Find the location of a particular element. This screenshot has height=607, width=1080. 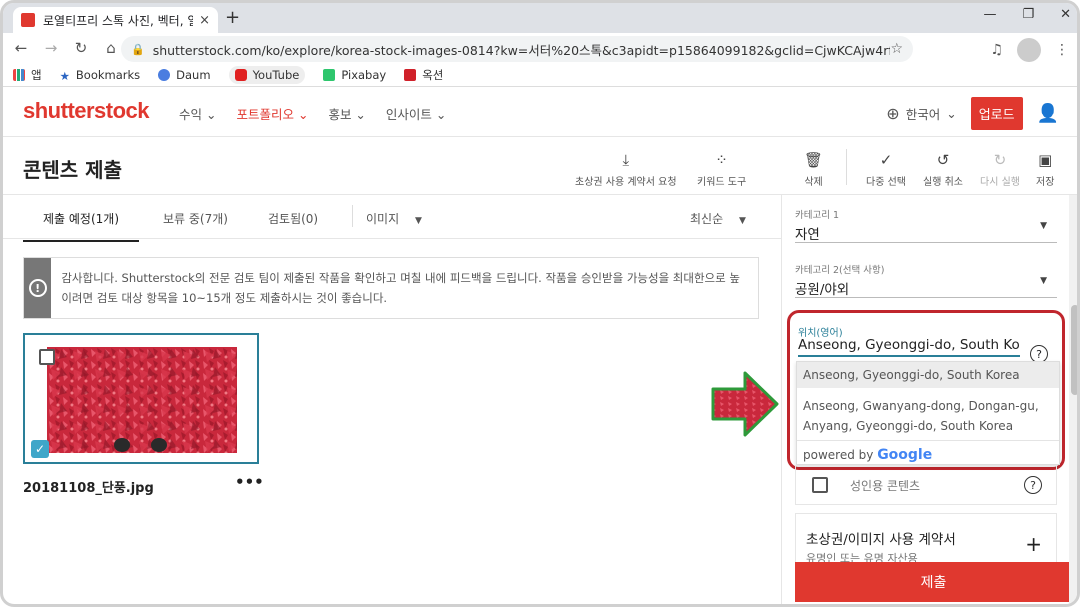

leaves-image is located at coordinates (142, 400).